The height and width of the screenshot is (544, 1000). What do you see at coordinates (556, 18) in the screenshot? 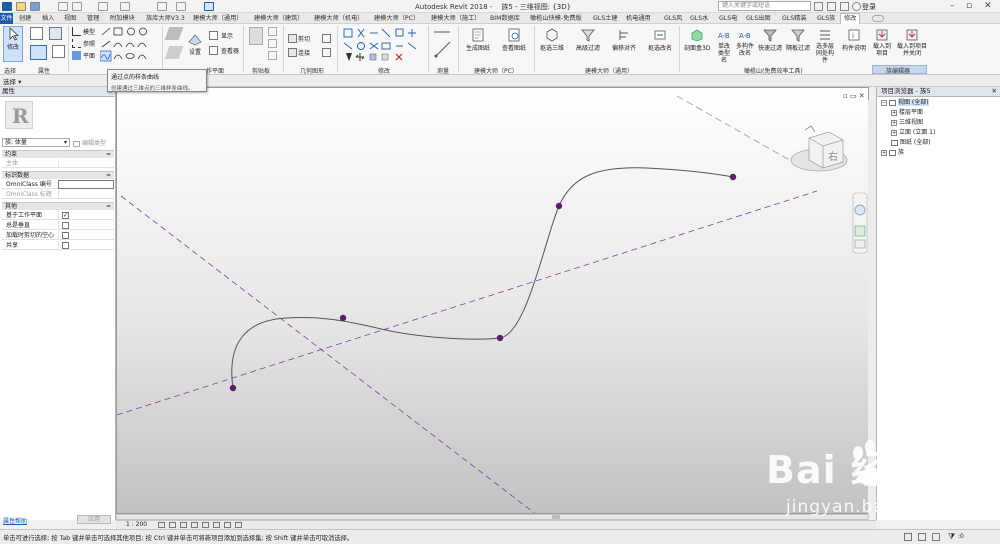
I see `tab-olive: 橄榄山快模-免费版` at bounding box center [556, 18].